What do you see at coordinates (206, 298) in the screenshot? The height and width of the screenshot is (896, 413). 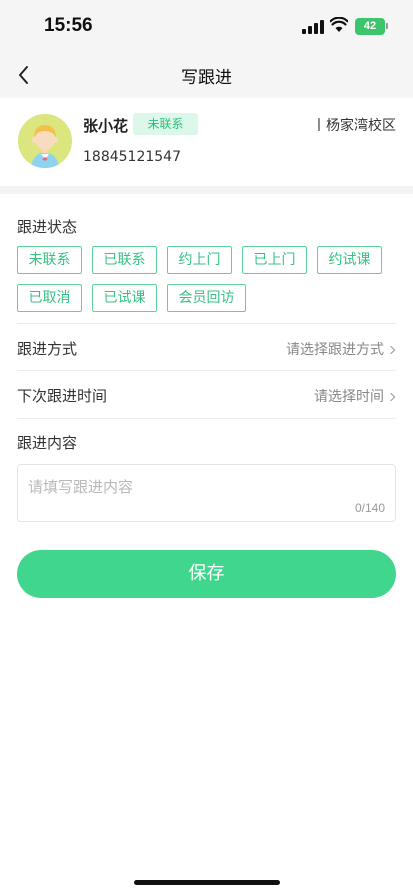 I see `status-tag-member-revisit: 会员回访` at bounding box center [206, 298].